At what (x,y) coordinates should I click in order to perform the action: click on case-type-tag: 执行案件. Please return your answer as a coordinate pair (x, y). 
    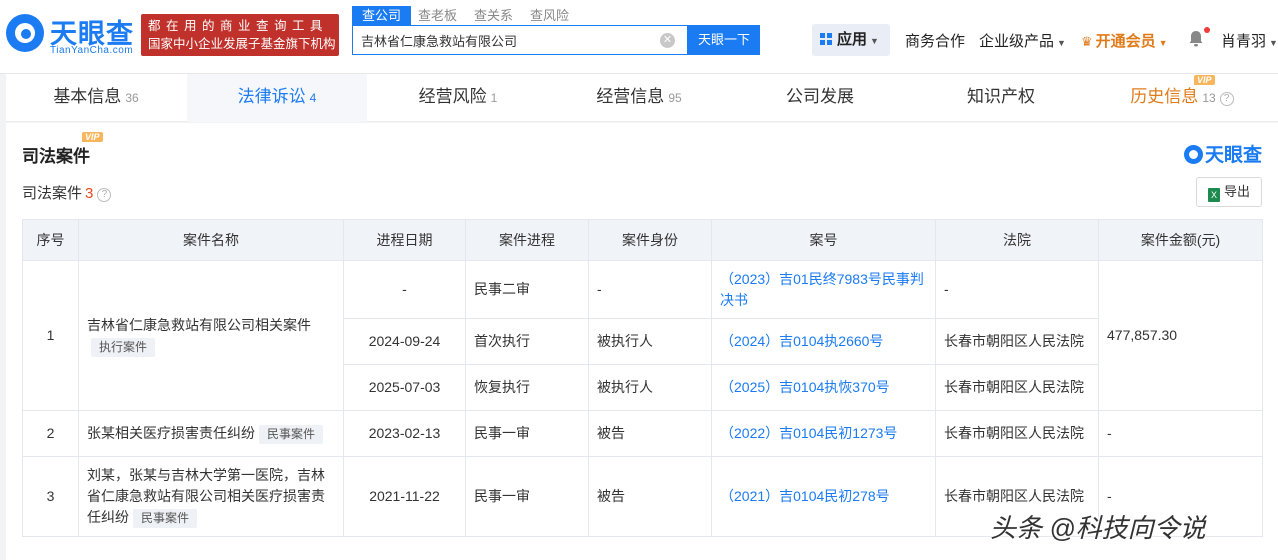
    Looking at the image, I should click on (123, 347).